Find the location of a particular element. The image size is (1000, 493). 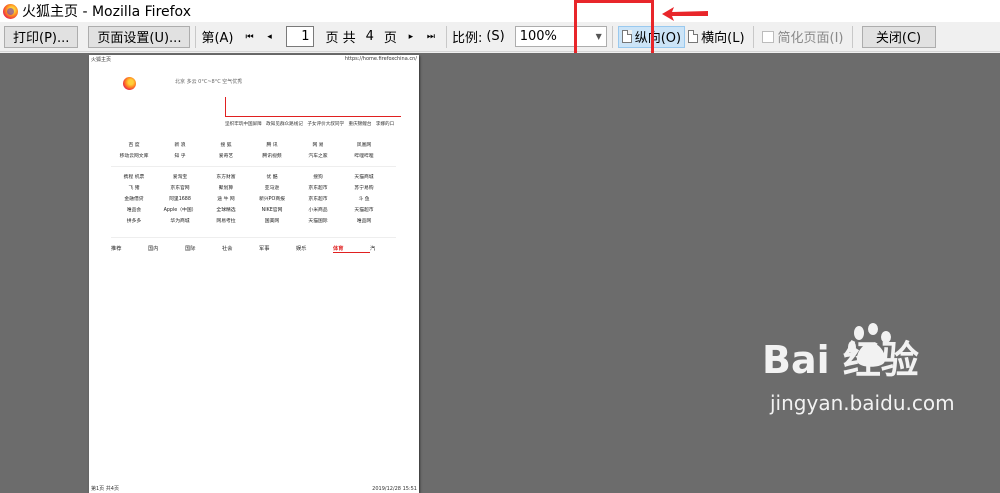

hot-link: 坚织牢筑中国屏障 is located at coordinates (243, 124).